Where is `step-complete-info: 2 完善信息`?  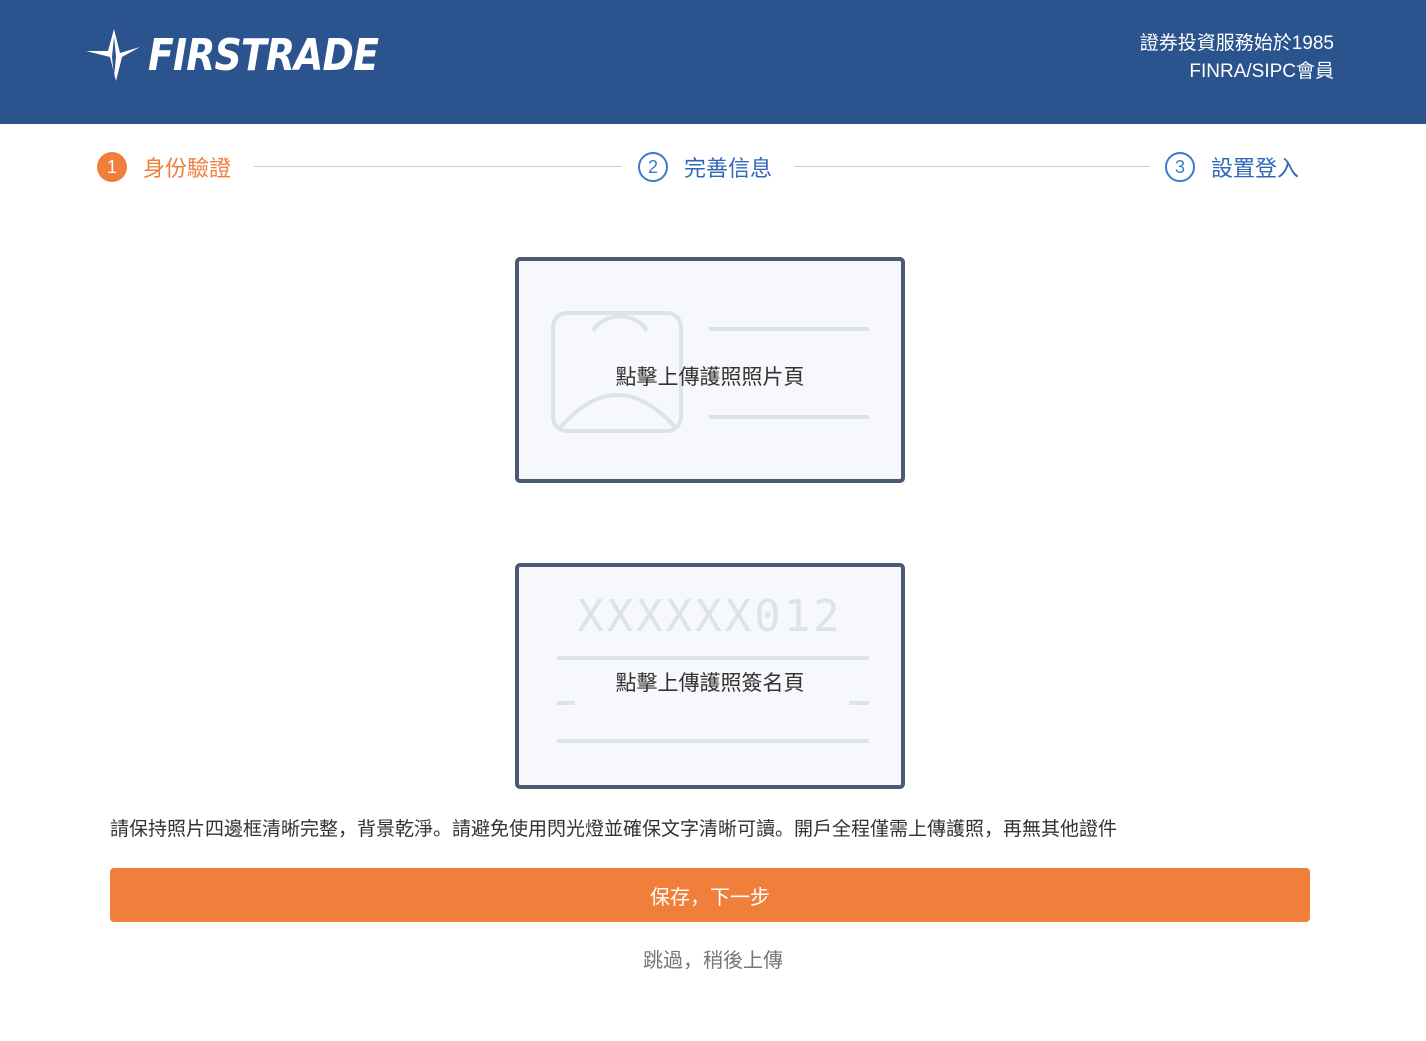 step-complete-info: 2 完善信息 is located at coordinates (705, 167).